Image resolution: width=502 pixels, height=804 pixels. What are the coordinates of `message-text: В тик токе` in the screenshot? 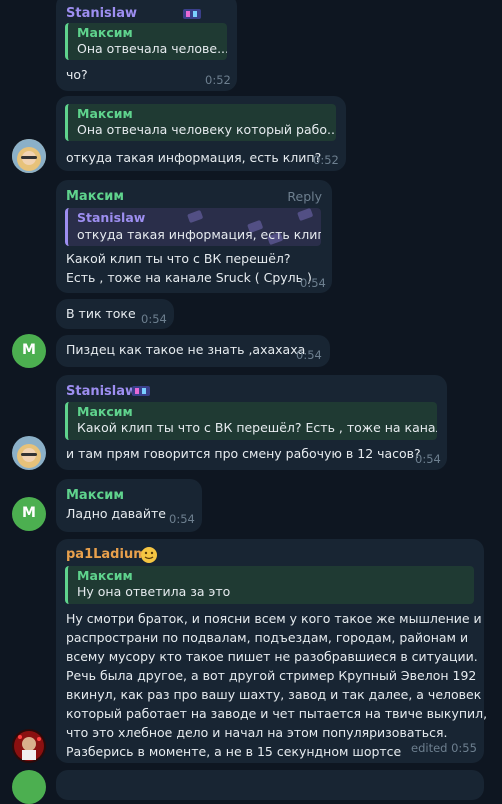 It's located at (101, 313).